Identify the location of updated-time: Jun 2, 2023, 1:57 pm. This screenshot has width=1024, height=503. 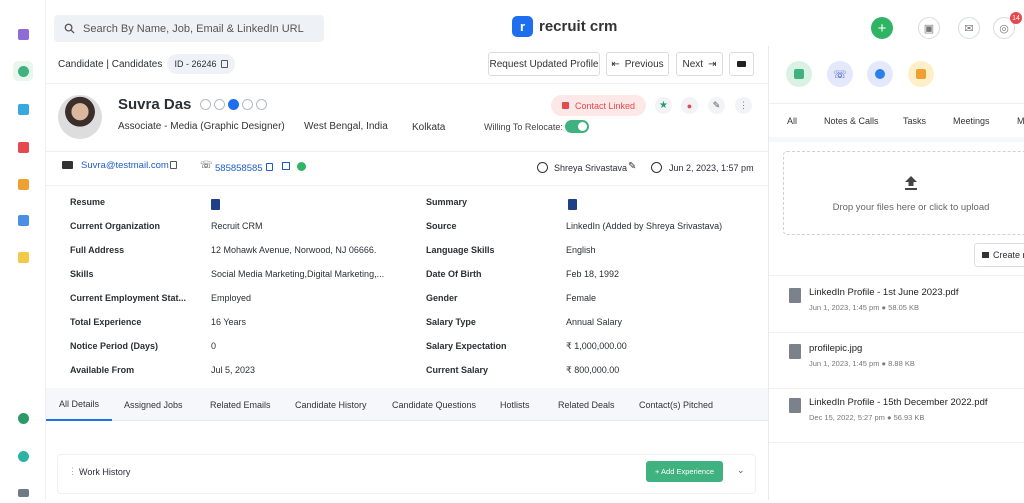
(711, 168).